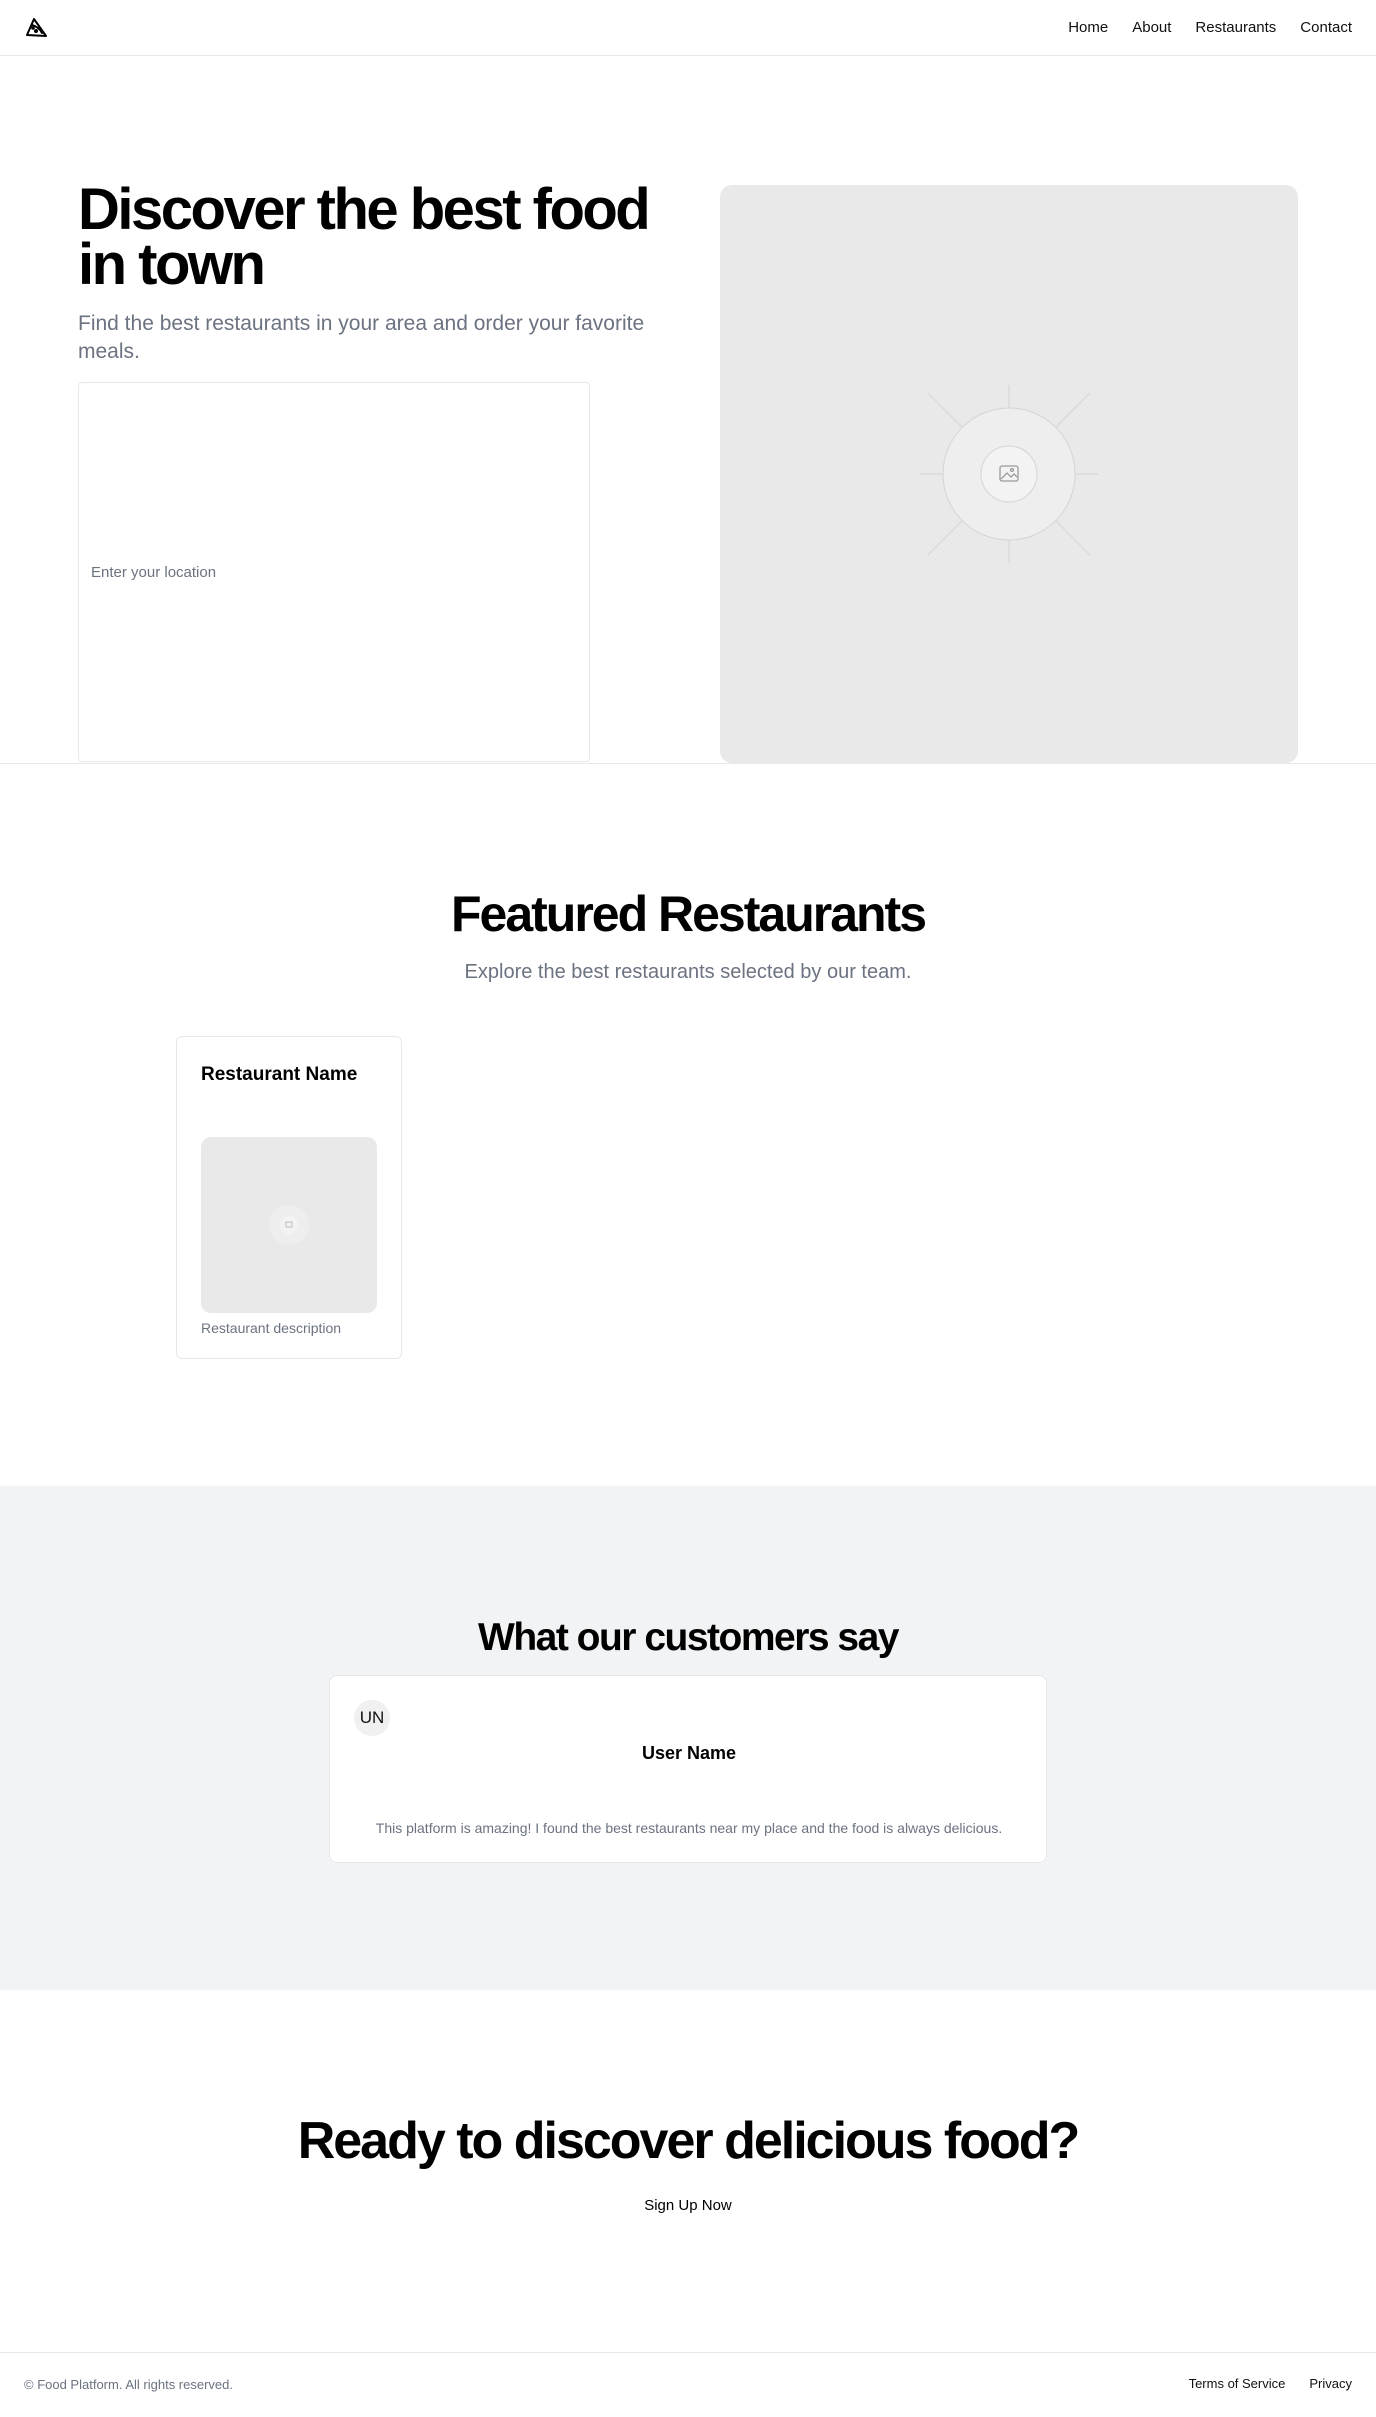  Describe the element at coordinates (688, 1637) in the screenshot. I see `testimonials-title: What our customers say` at that location.